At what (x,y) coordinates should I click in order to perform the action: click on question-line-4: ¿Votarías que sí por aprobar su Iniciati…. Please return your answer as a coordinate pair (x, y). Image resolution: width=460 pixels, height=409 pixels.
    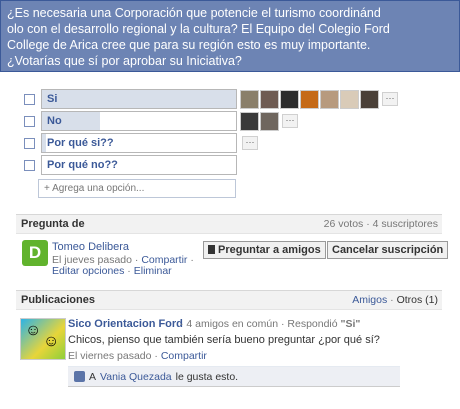
    Looking at the image, I should click on (124, 61).